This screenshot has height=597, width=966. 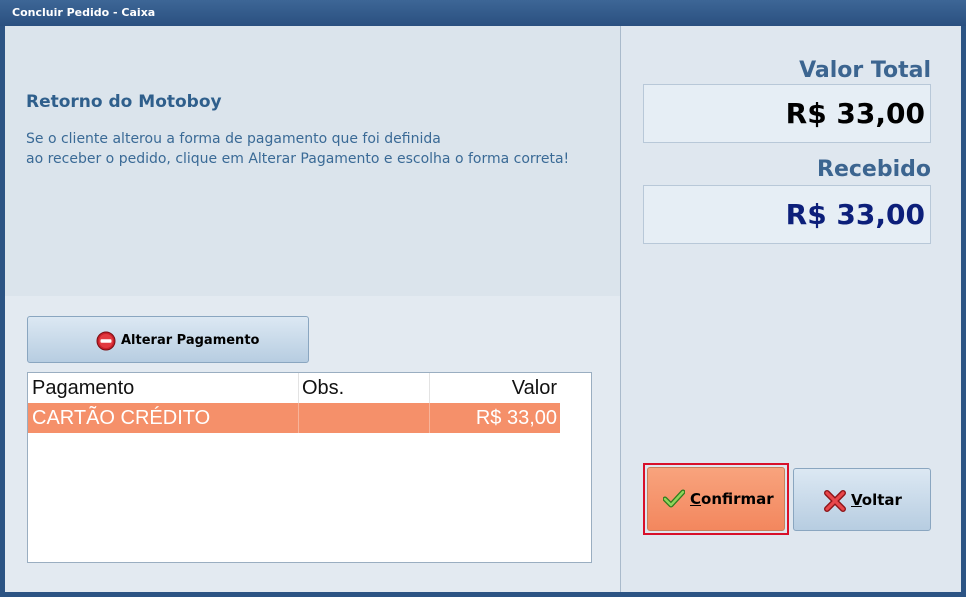 What do you see at coordinates (855, 214) in the screenshot?
I see `received-value: R$ 33,00` at bounding box center [855, 214].